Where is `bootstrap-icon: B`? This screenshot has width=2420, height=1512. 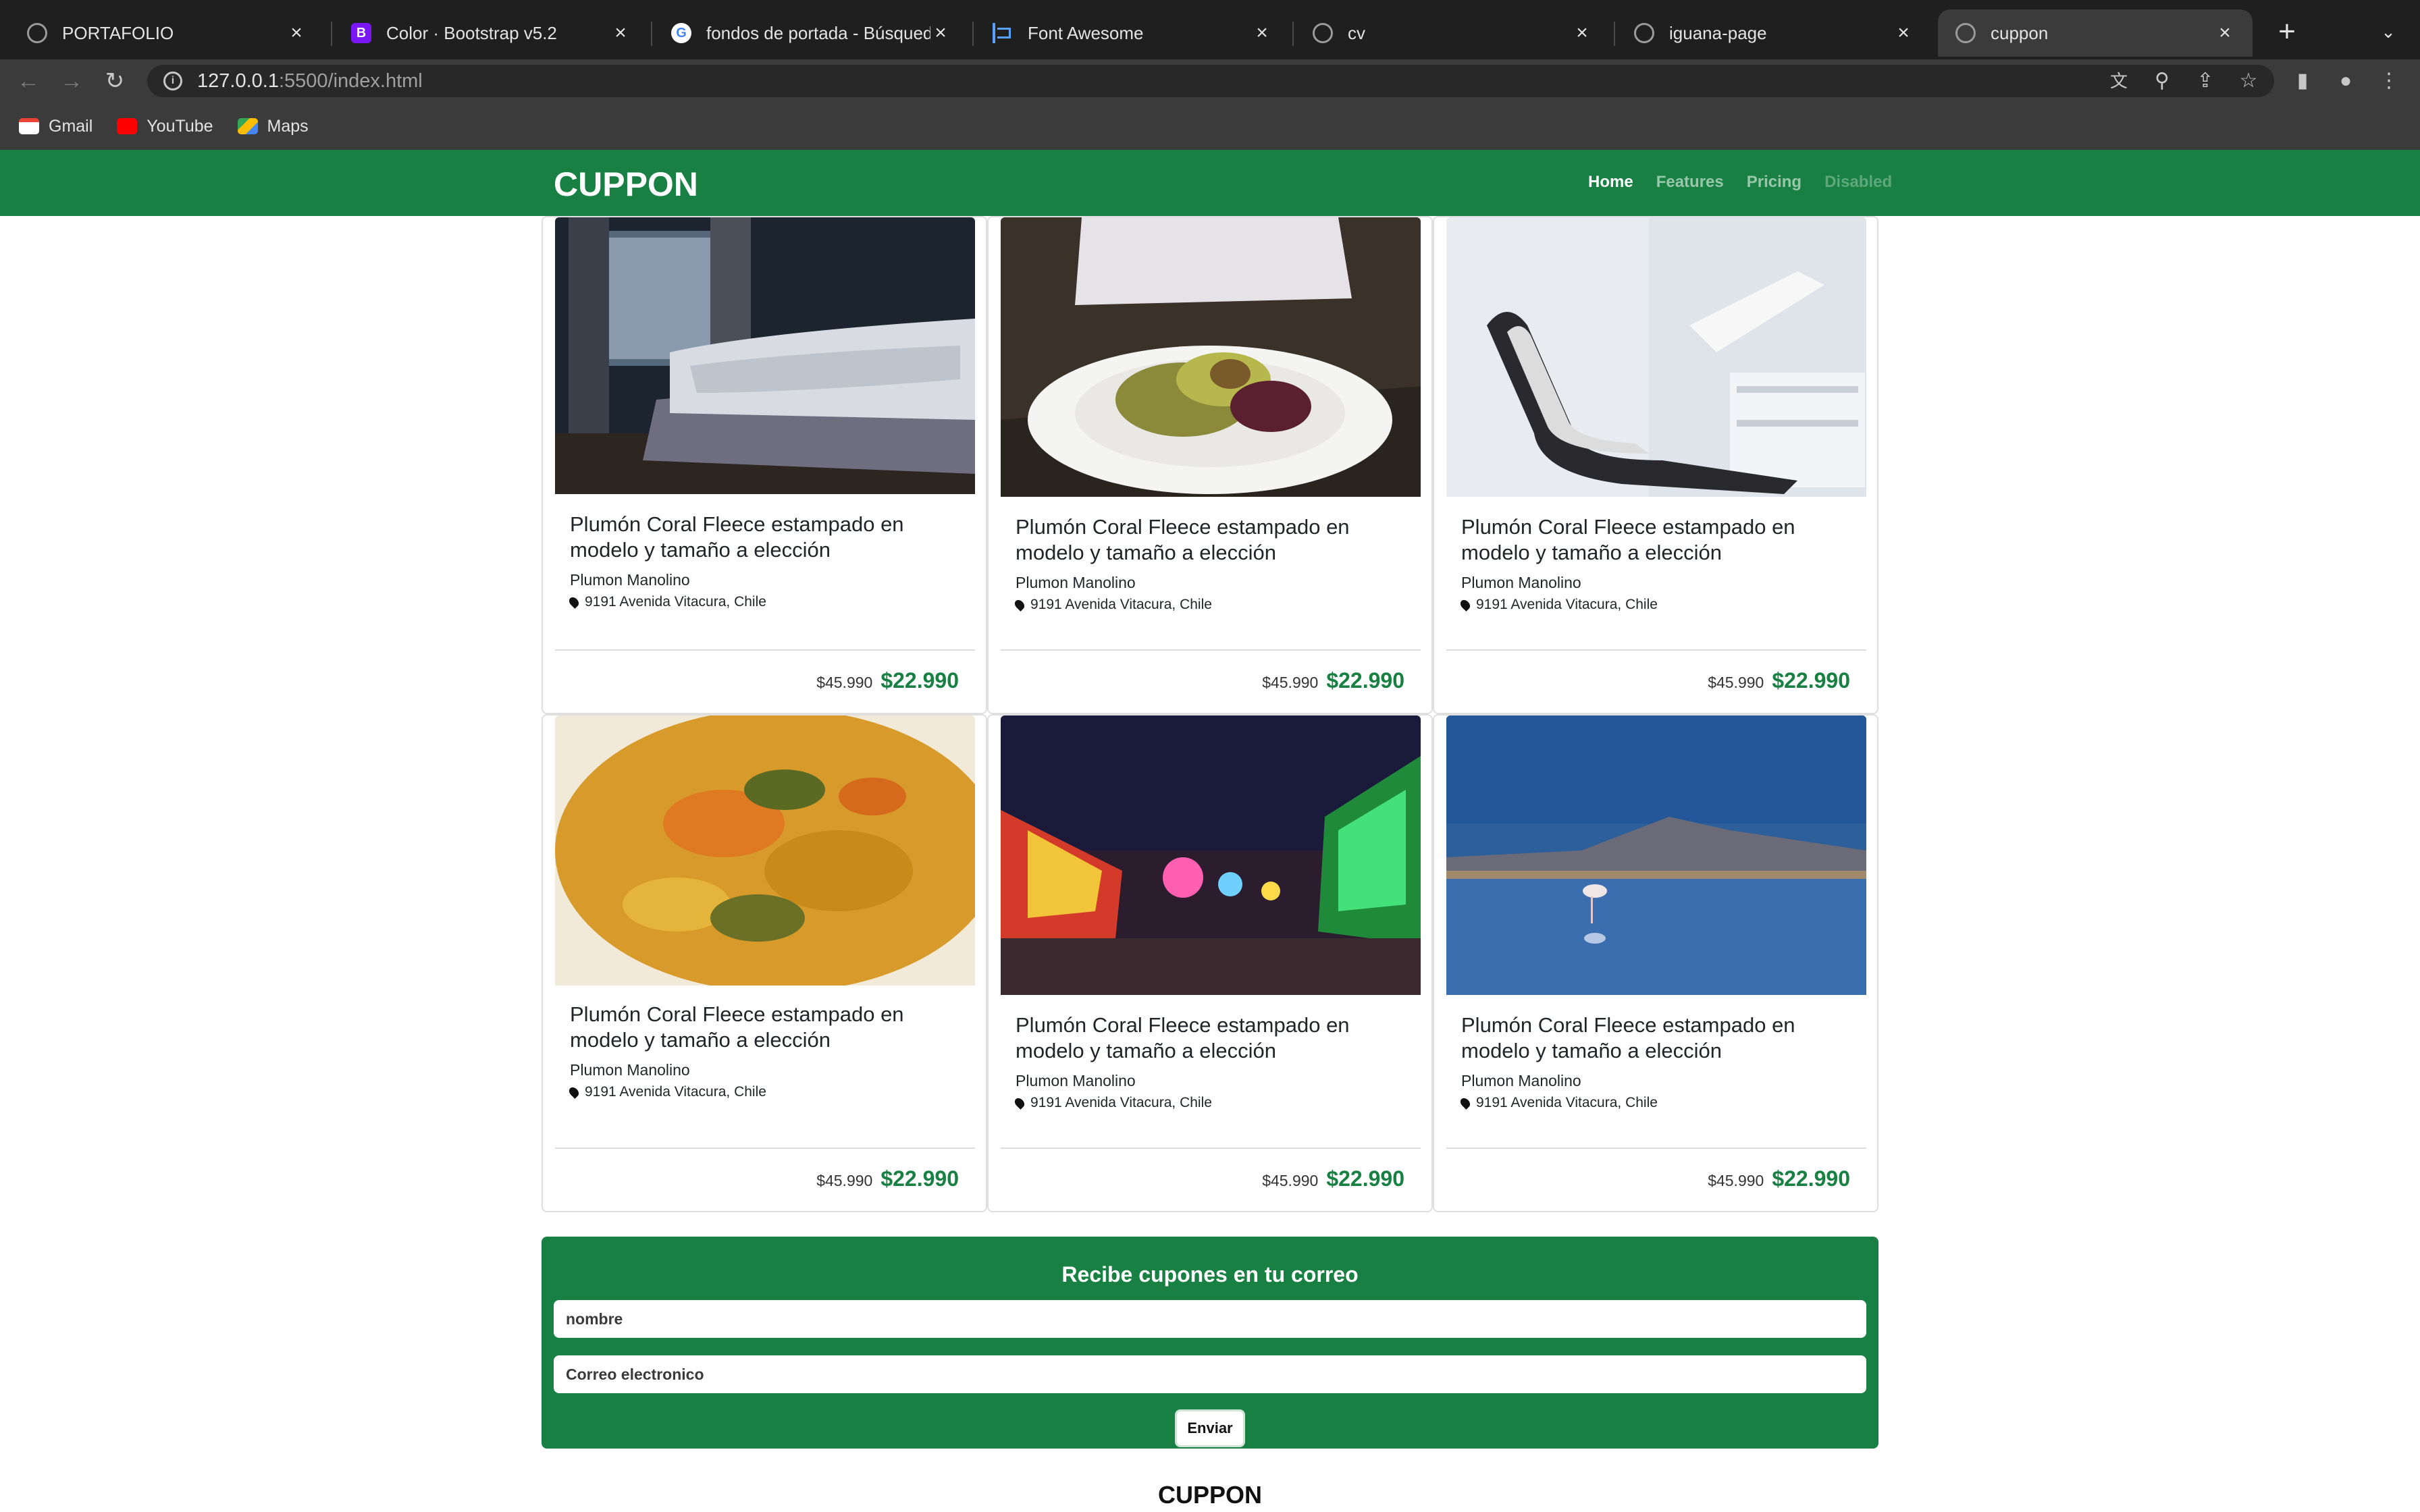 bootstrap-icon: B is located at coordinates (361, 33).